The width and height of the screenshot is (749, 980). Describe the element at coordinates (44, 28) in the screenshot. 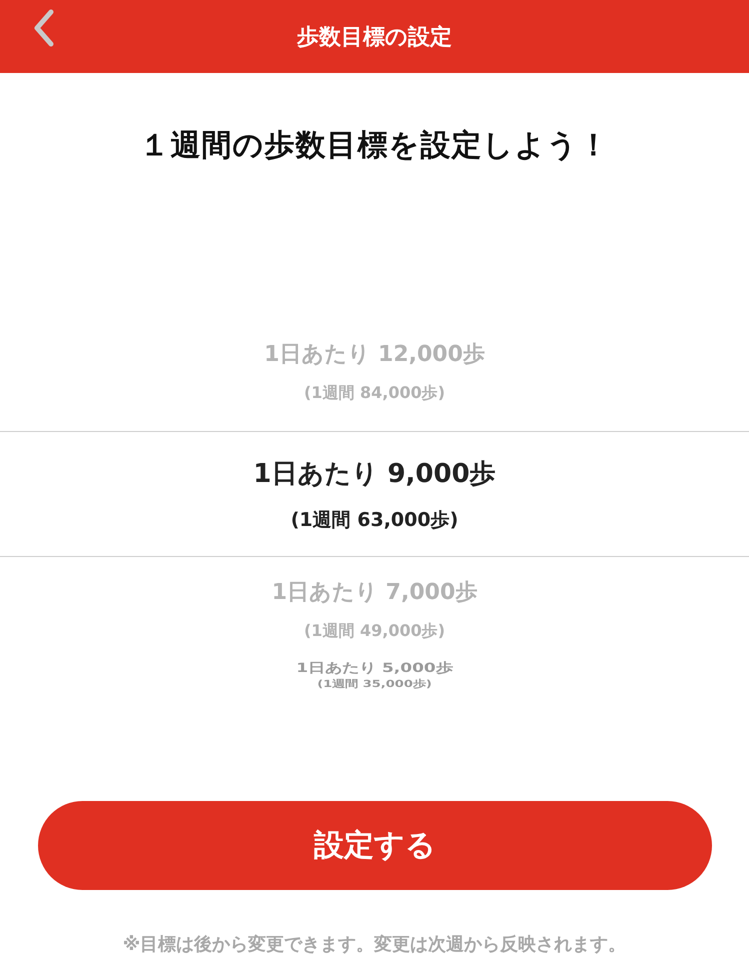

I see `back-chevron-icon` at that location.